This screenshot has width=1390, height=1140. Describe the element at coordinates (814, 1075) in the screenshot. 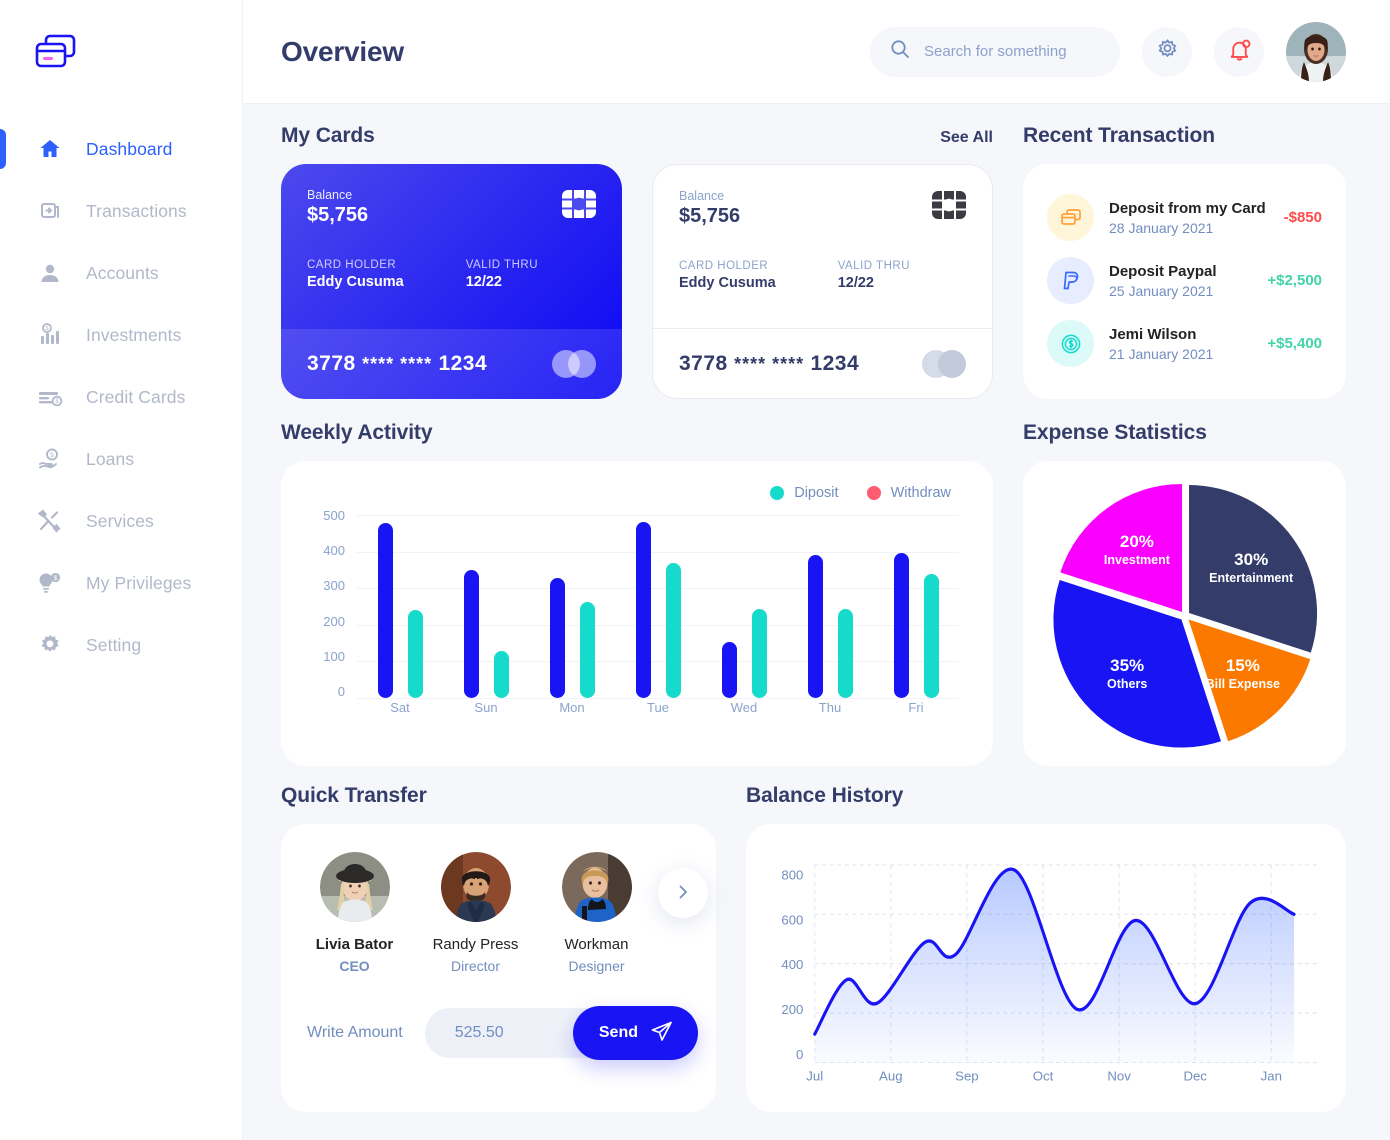

I see `x-axis-label: Jul` at that location.